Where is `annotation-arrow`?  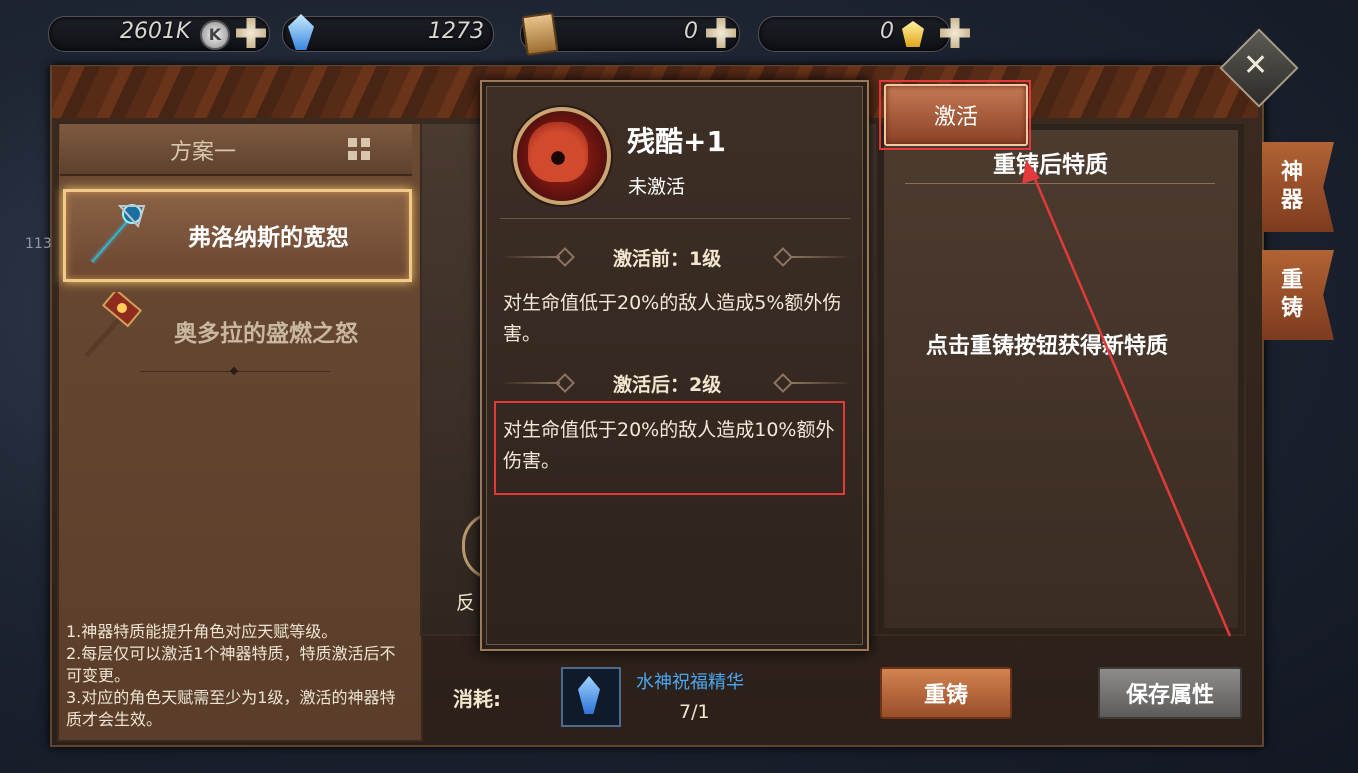
annotation-arrow is located at coordinates (1127, 398).